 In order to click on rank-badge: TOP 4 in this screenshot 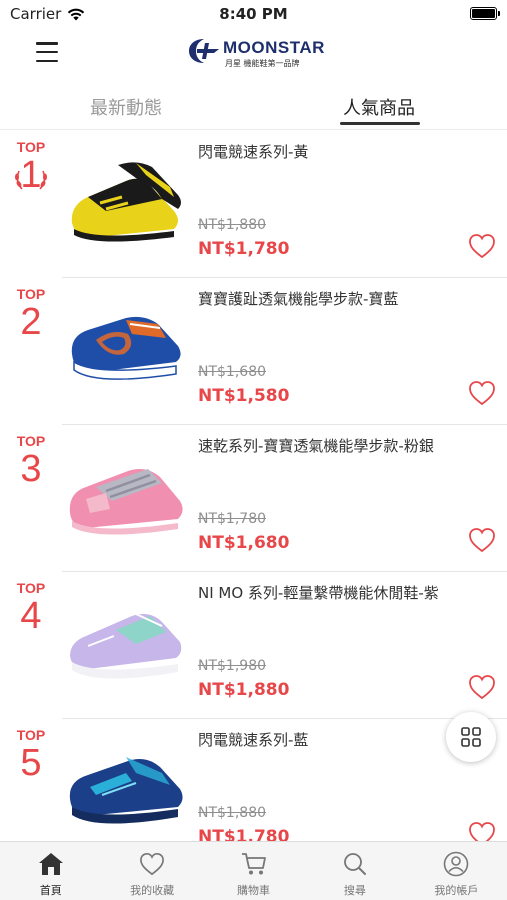, I will do `click(31, 608)`.